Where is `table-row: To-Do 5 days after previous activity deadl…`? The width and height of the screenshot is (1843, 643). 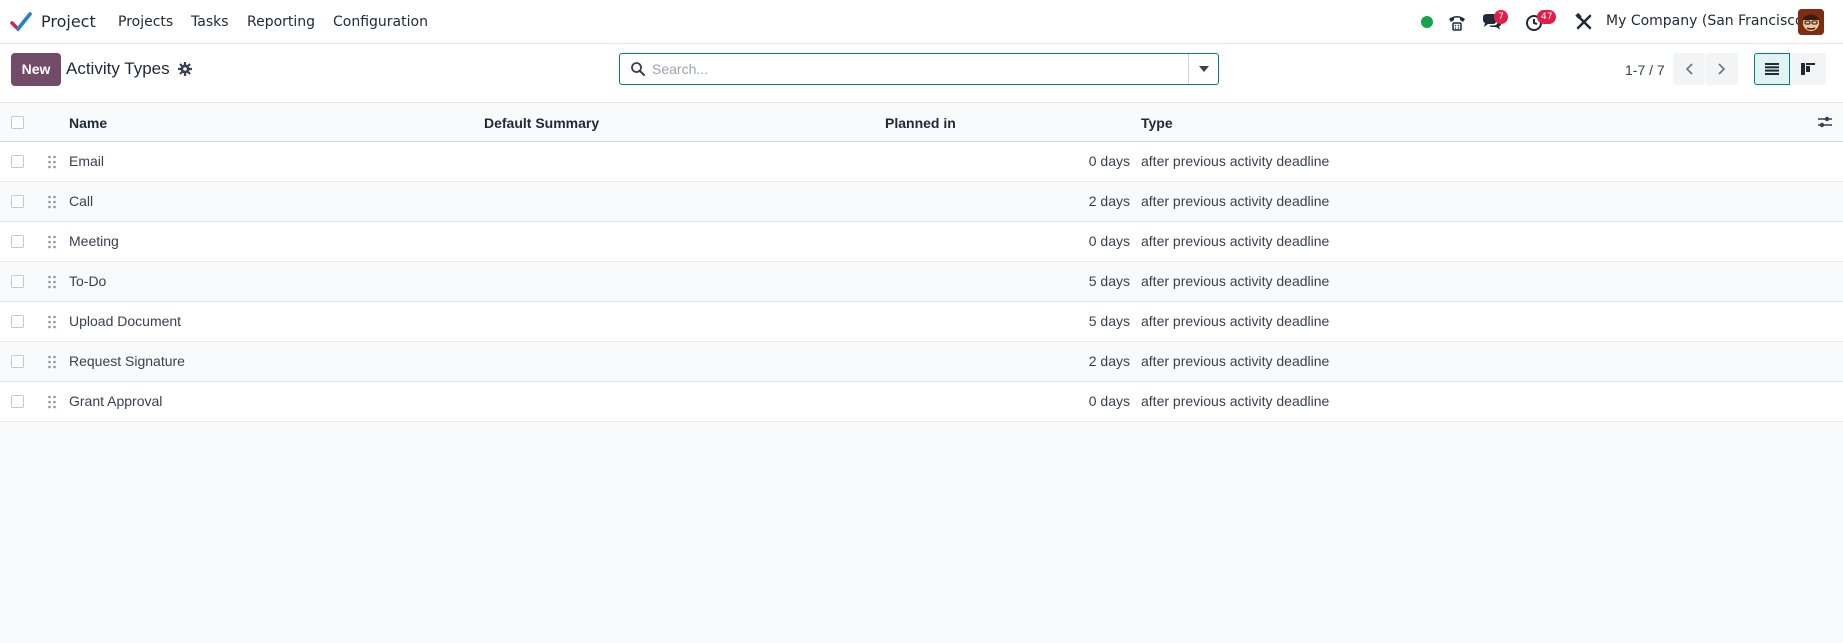
table-row: To-Do 5 days after previous activity deadl… is located at coordinates (921, 282).